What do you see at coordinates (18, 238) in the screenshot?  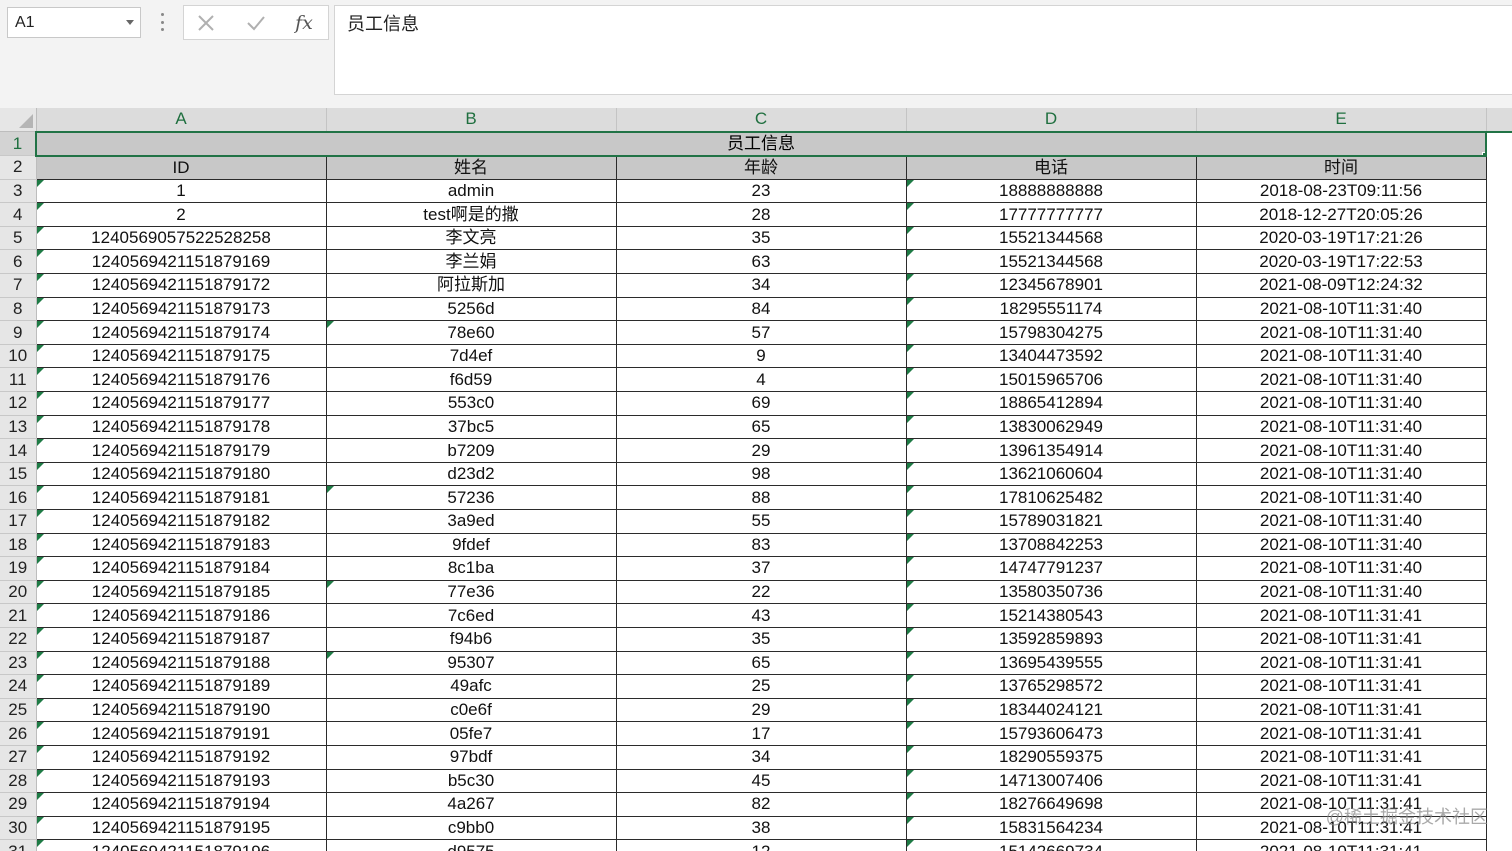 I see `row-header-5: 5` at bounding box center [18, 238].